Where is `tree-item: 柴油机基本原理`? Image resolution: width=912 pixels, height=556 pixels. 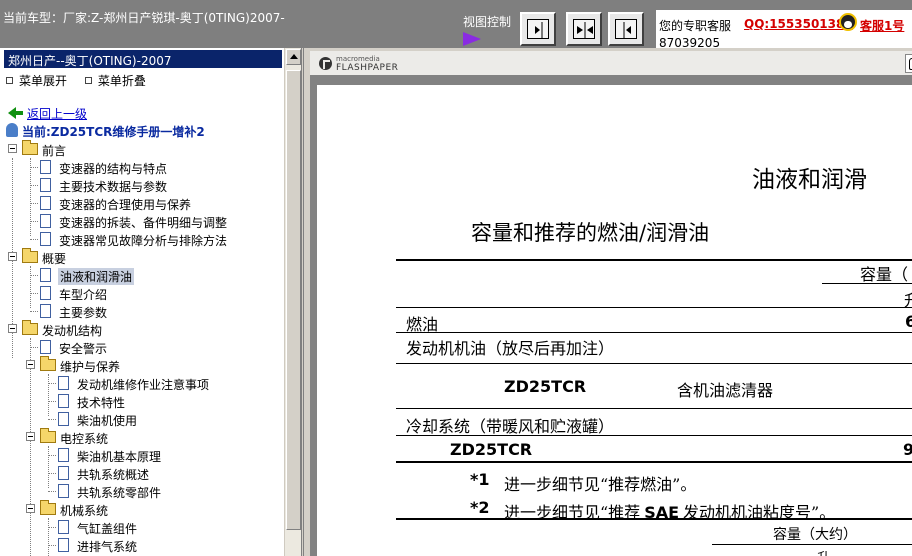
tree-item: 柴油机基本原理 is located at coordinates (142, 455).